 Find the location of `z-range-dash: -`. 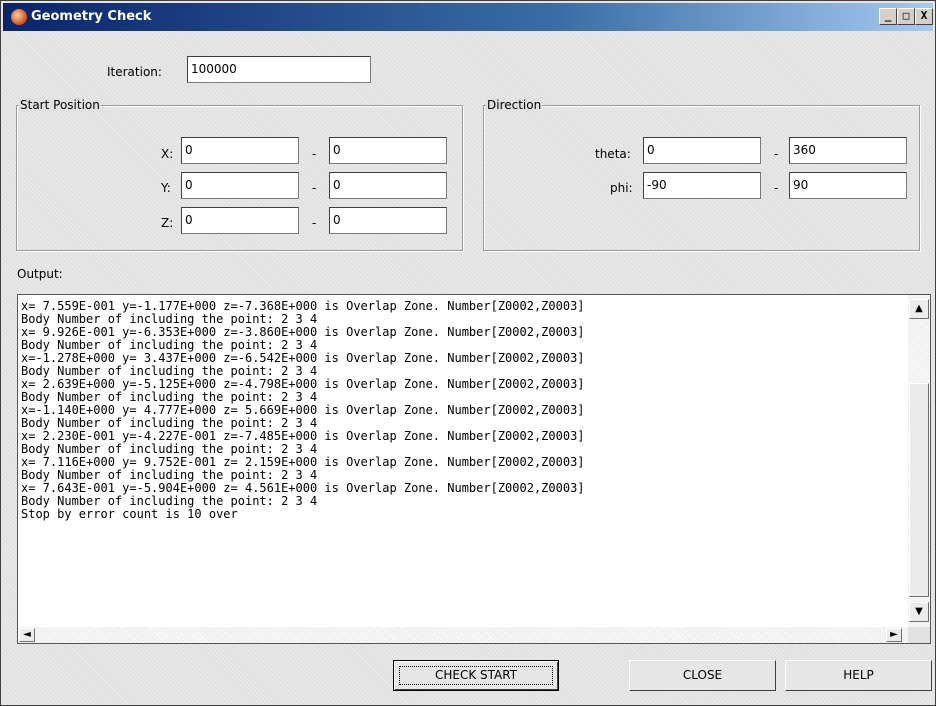

z-range-dash: - is located at coordinates (314, 223).